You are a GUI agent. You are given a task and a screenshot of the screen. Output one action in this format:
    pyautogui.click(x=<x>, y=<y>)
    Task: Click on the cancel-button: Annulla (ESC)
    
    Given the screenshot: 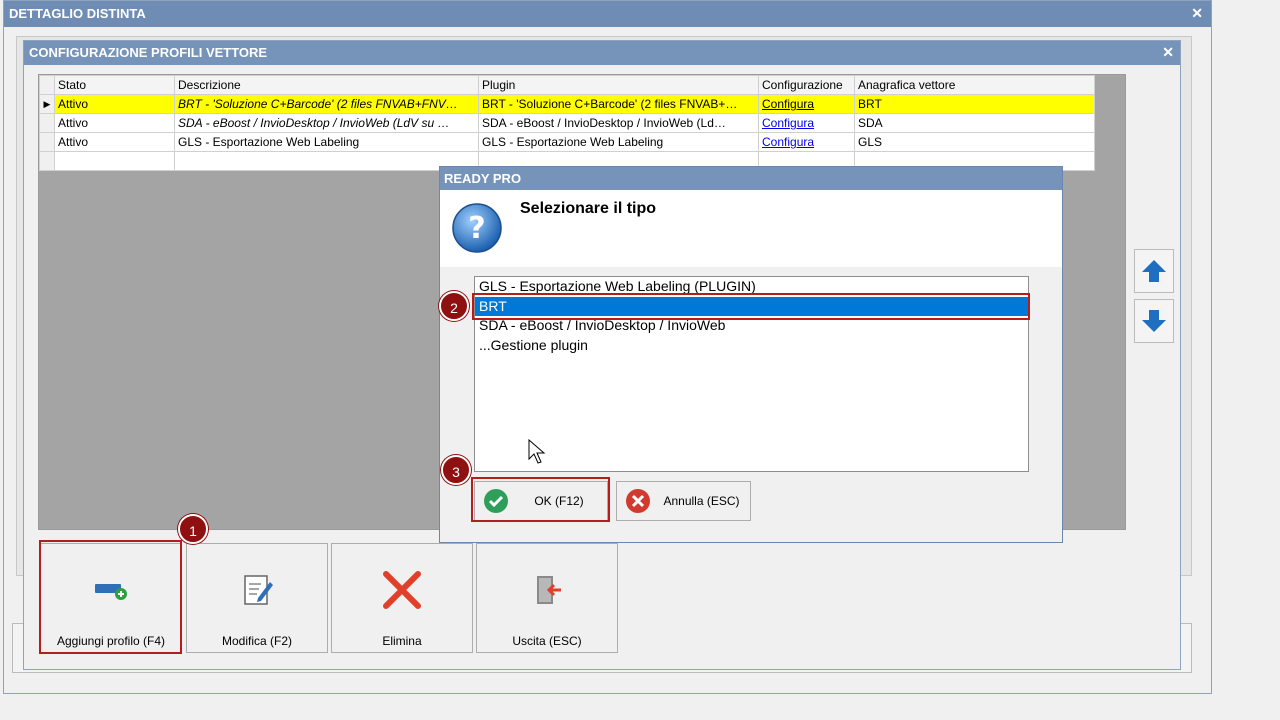 What is the action you would take?
    pyautogui.click(x=683, y=501)
    